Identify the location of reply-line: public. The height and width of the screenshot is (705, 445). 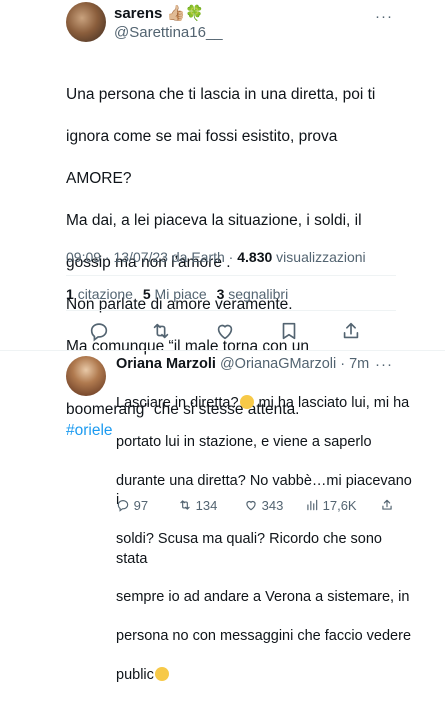
(266, 675).